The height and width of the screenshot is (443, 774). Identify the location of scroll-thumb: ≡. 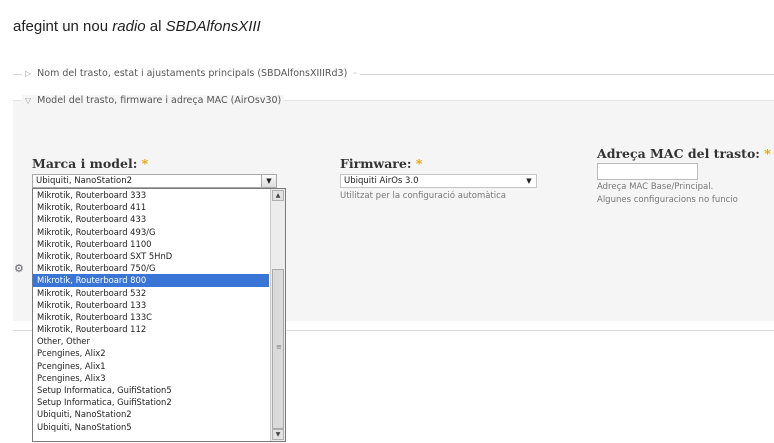
(278, 349).